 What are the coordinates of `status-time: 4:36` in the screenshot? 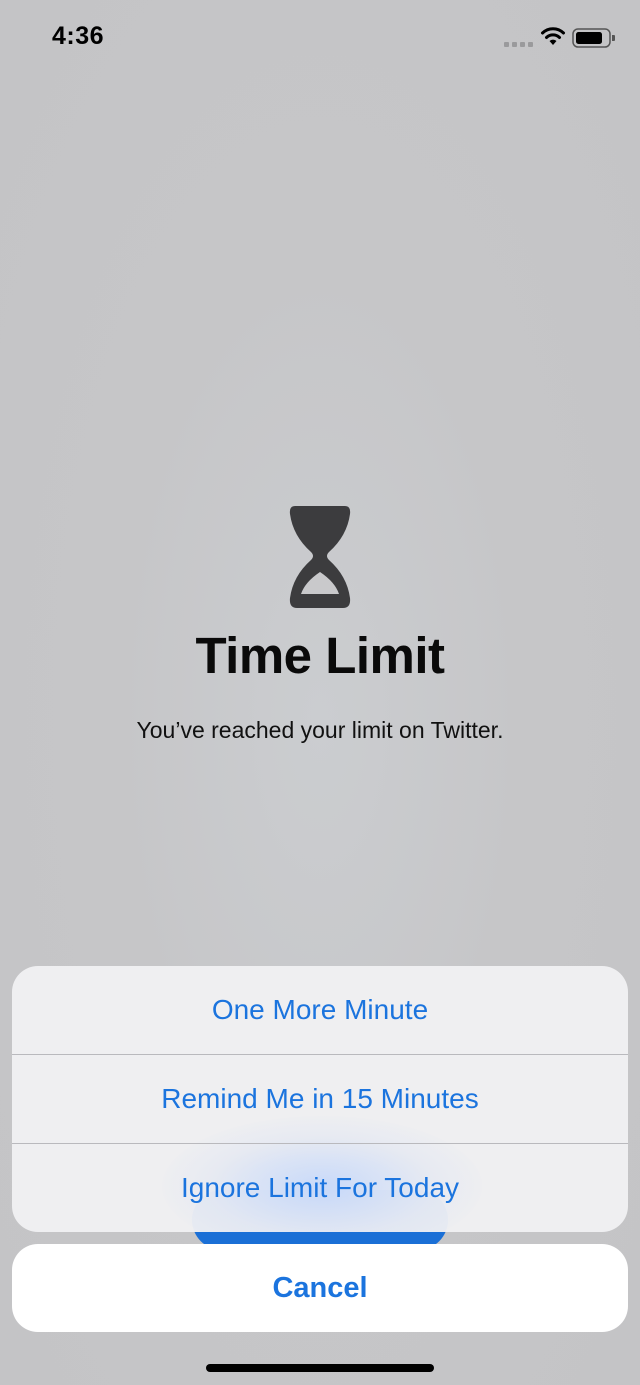 It's located at (78, 36).